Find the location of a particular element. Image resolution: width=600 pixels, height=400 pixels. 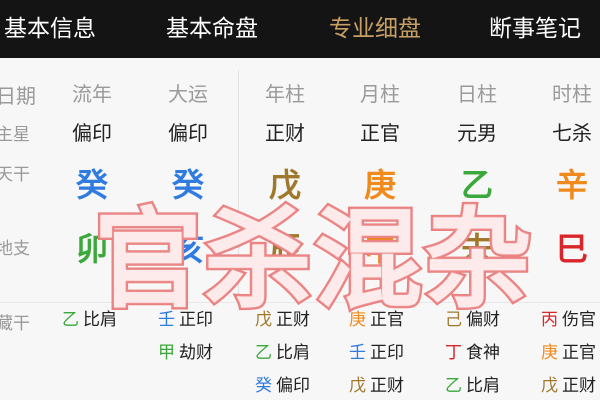

liu-nian-tian-gan: 癸 is located at coordinates (91, 185).